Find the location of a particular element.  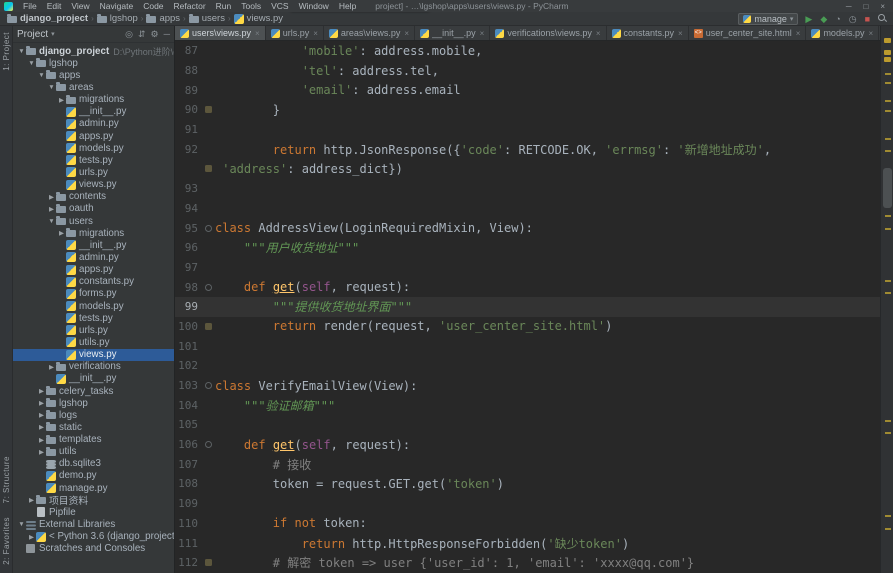

tree-item-views-py: views.py is located at coordinates (93, 354).